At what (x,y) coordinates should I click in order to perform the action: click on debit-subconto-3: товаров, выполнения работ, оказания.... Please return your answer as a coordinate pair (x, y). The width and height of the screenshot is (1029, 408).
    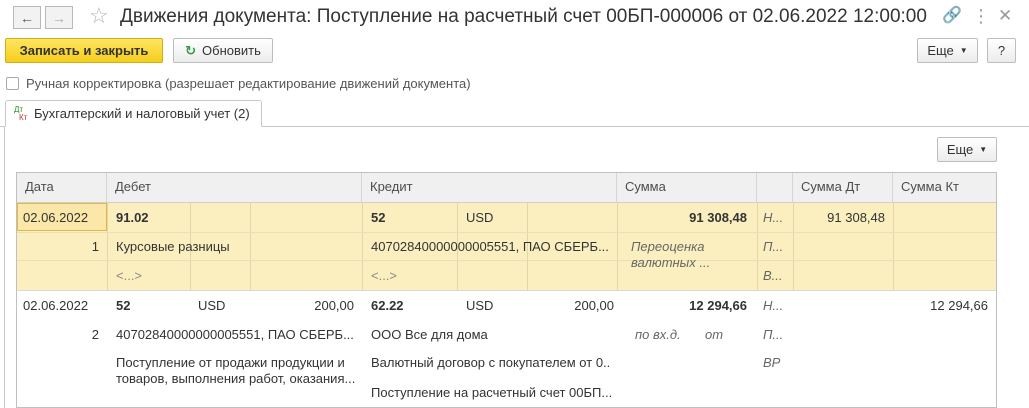
    Looking at the image, I should click on (236, 378).